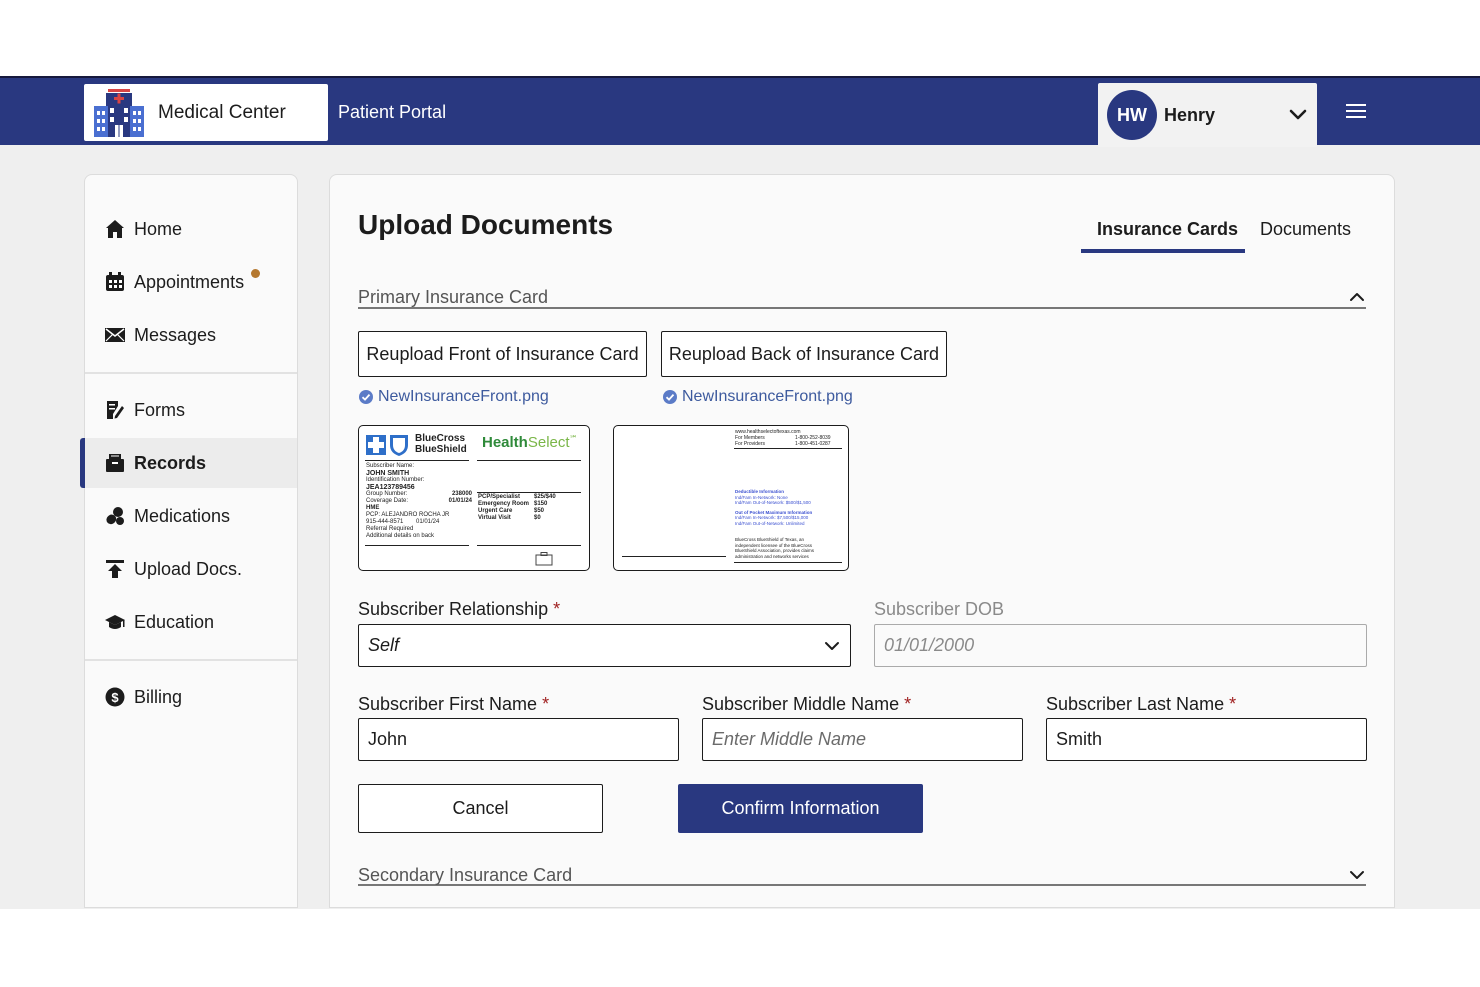 The image size is (1480, 987). I want to click on sidebar-item-home: Home, so click(191, 229).